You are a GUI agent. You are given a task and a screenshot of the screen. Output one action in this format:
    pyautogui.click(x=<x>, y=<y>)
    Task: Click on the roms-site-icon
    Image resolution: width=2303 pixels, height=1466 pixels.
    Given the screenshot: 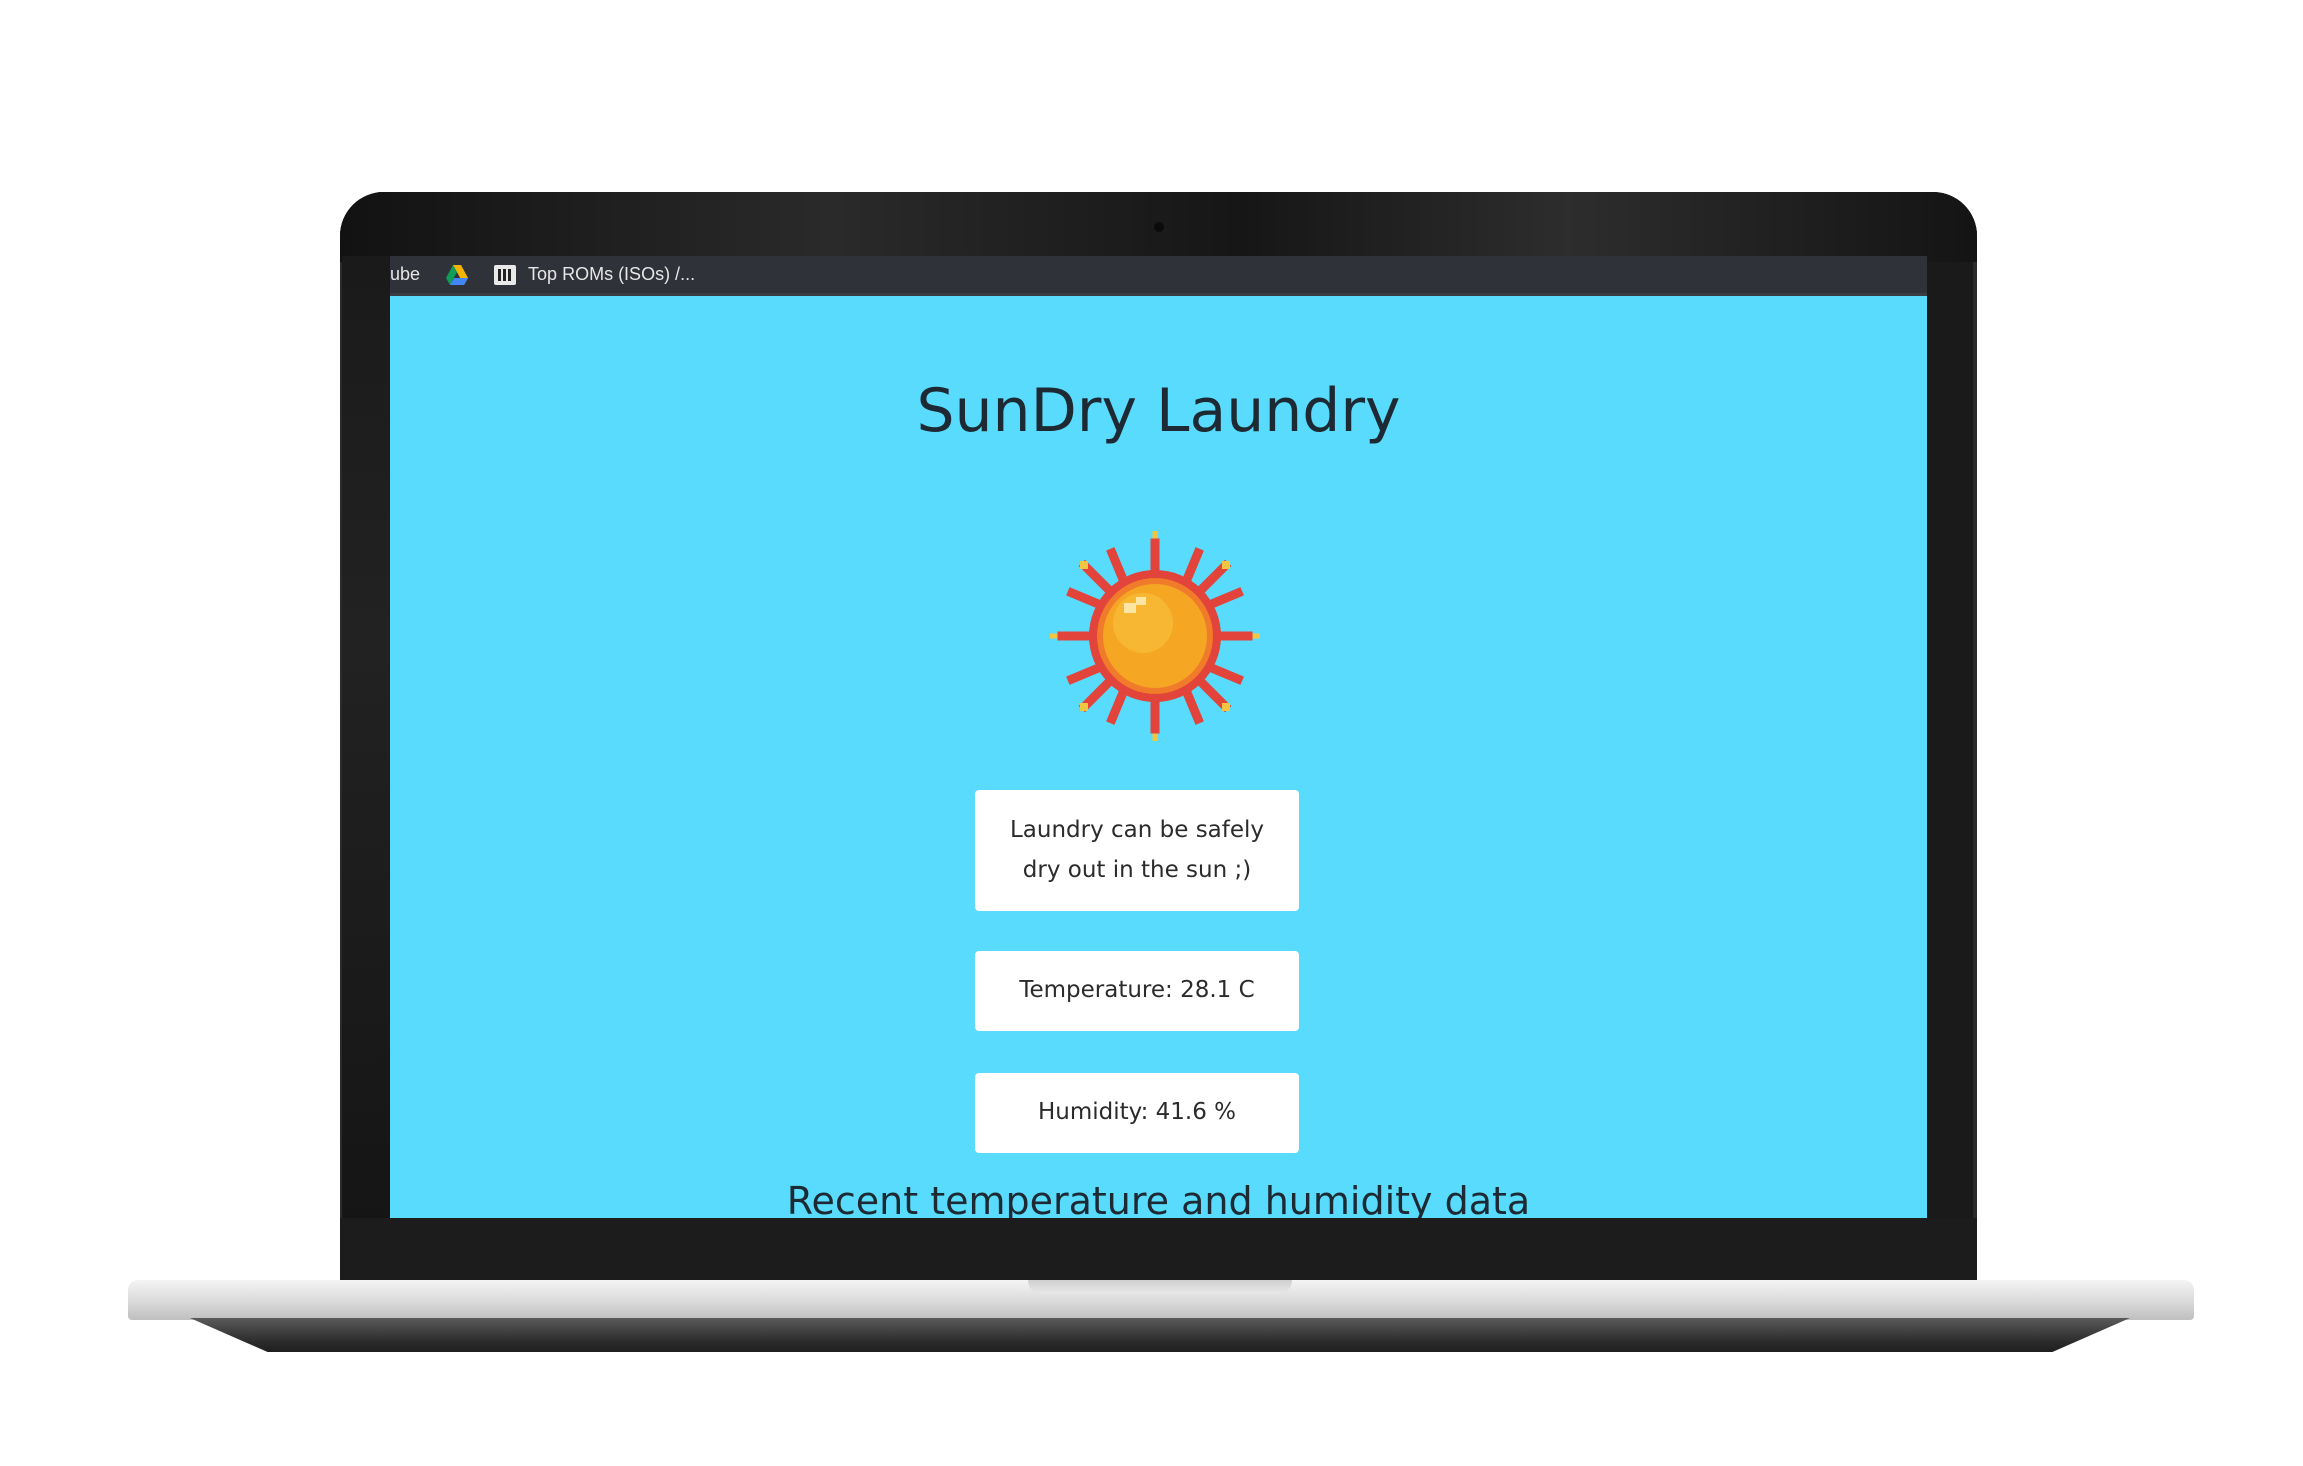 What is the action you would take?
    pyautogui.click(x=505, y=274)
    